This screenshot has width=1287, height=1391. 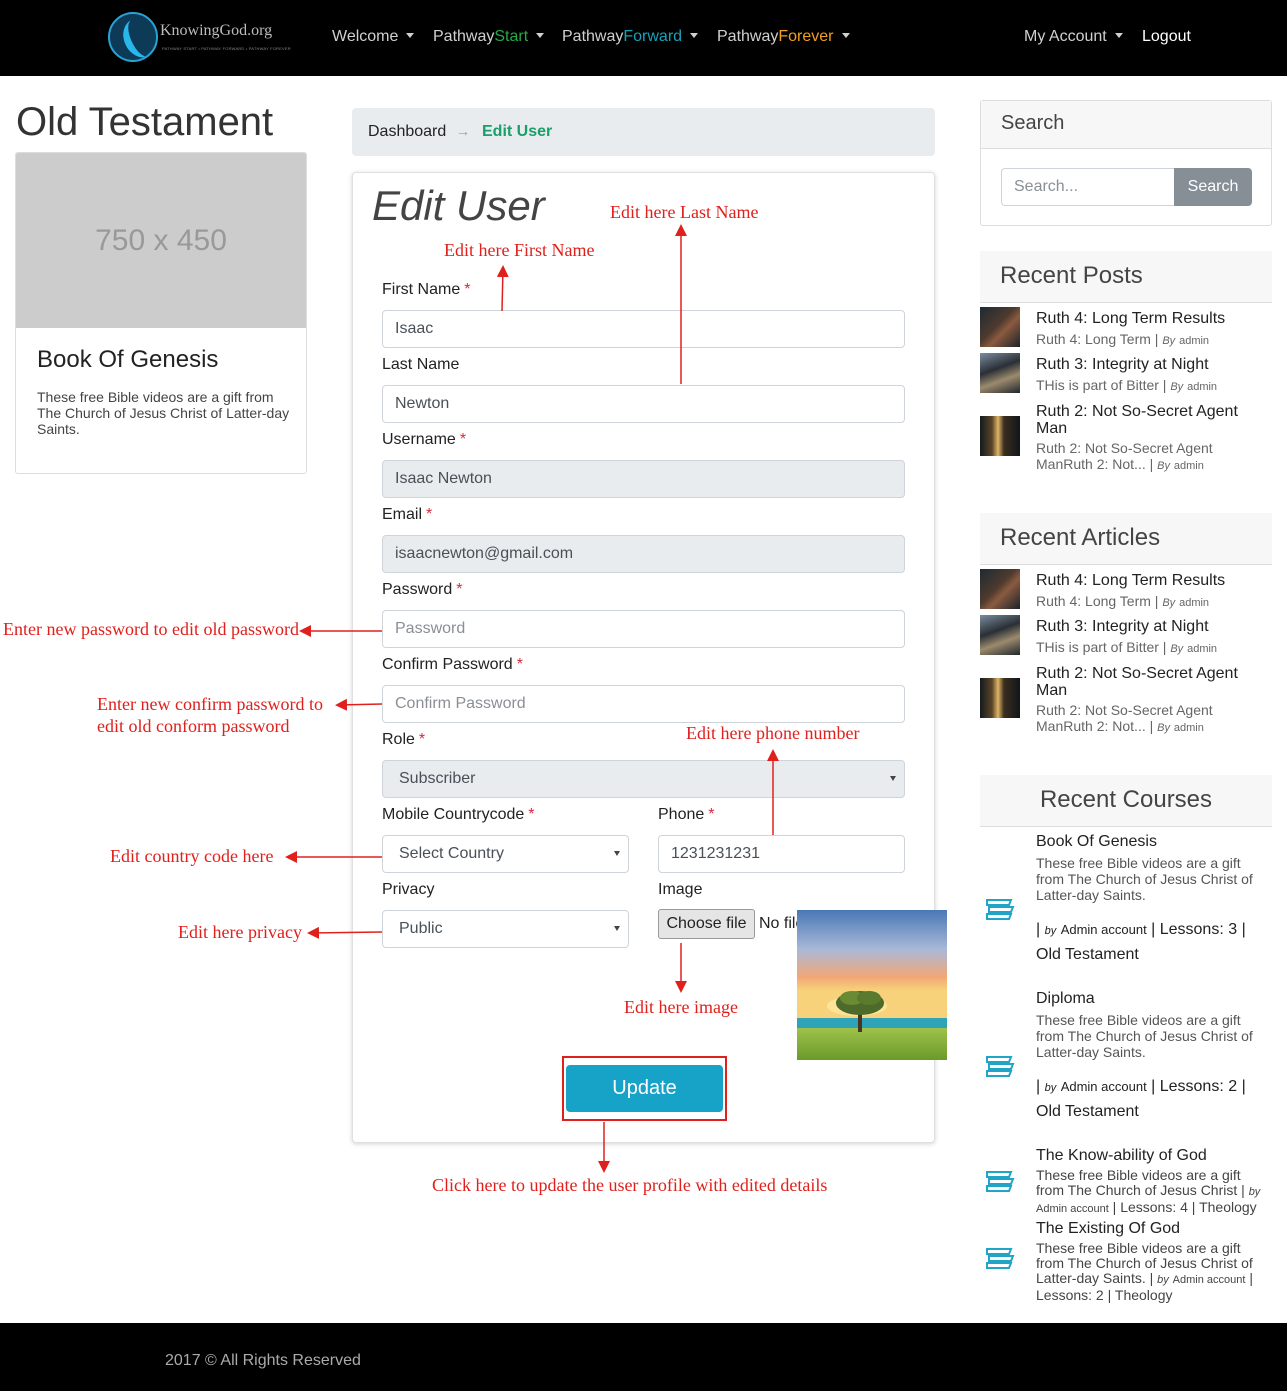 I want to click on nav-pathway-forward-prefix: Pathway, so click(x=593, y=36).